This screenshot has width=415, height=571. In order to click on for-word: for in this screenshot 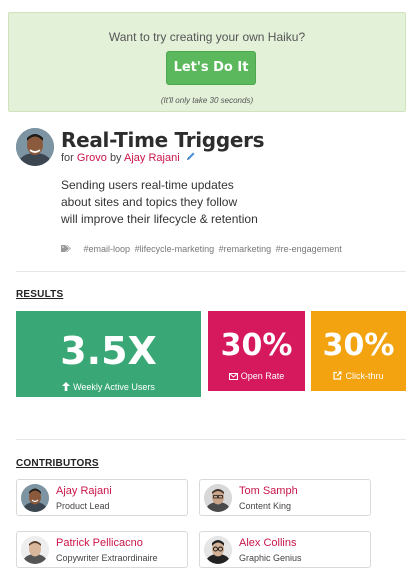, I will do `click(67, 157)`.